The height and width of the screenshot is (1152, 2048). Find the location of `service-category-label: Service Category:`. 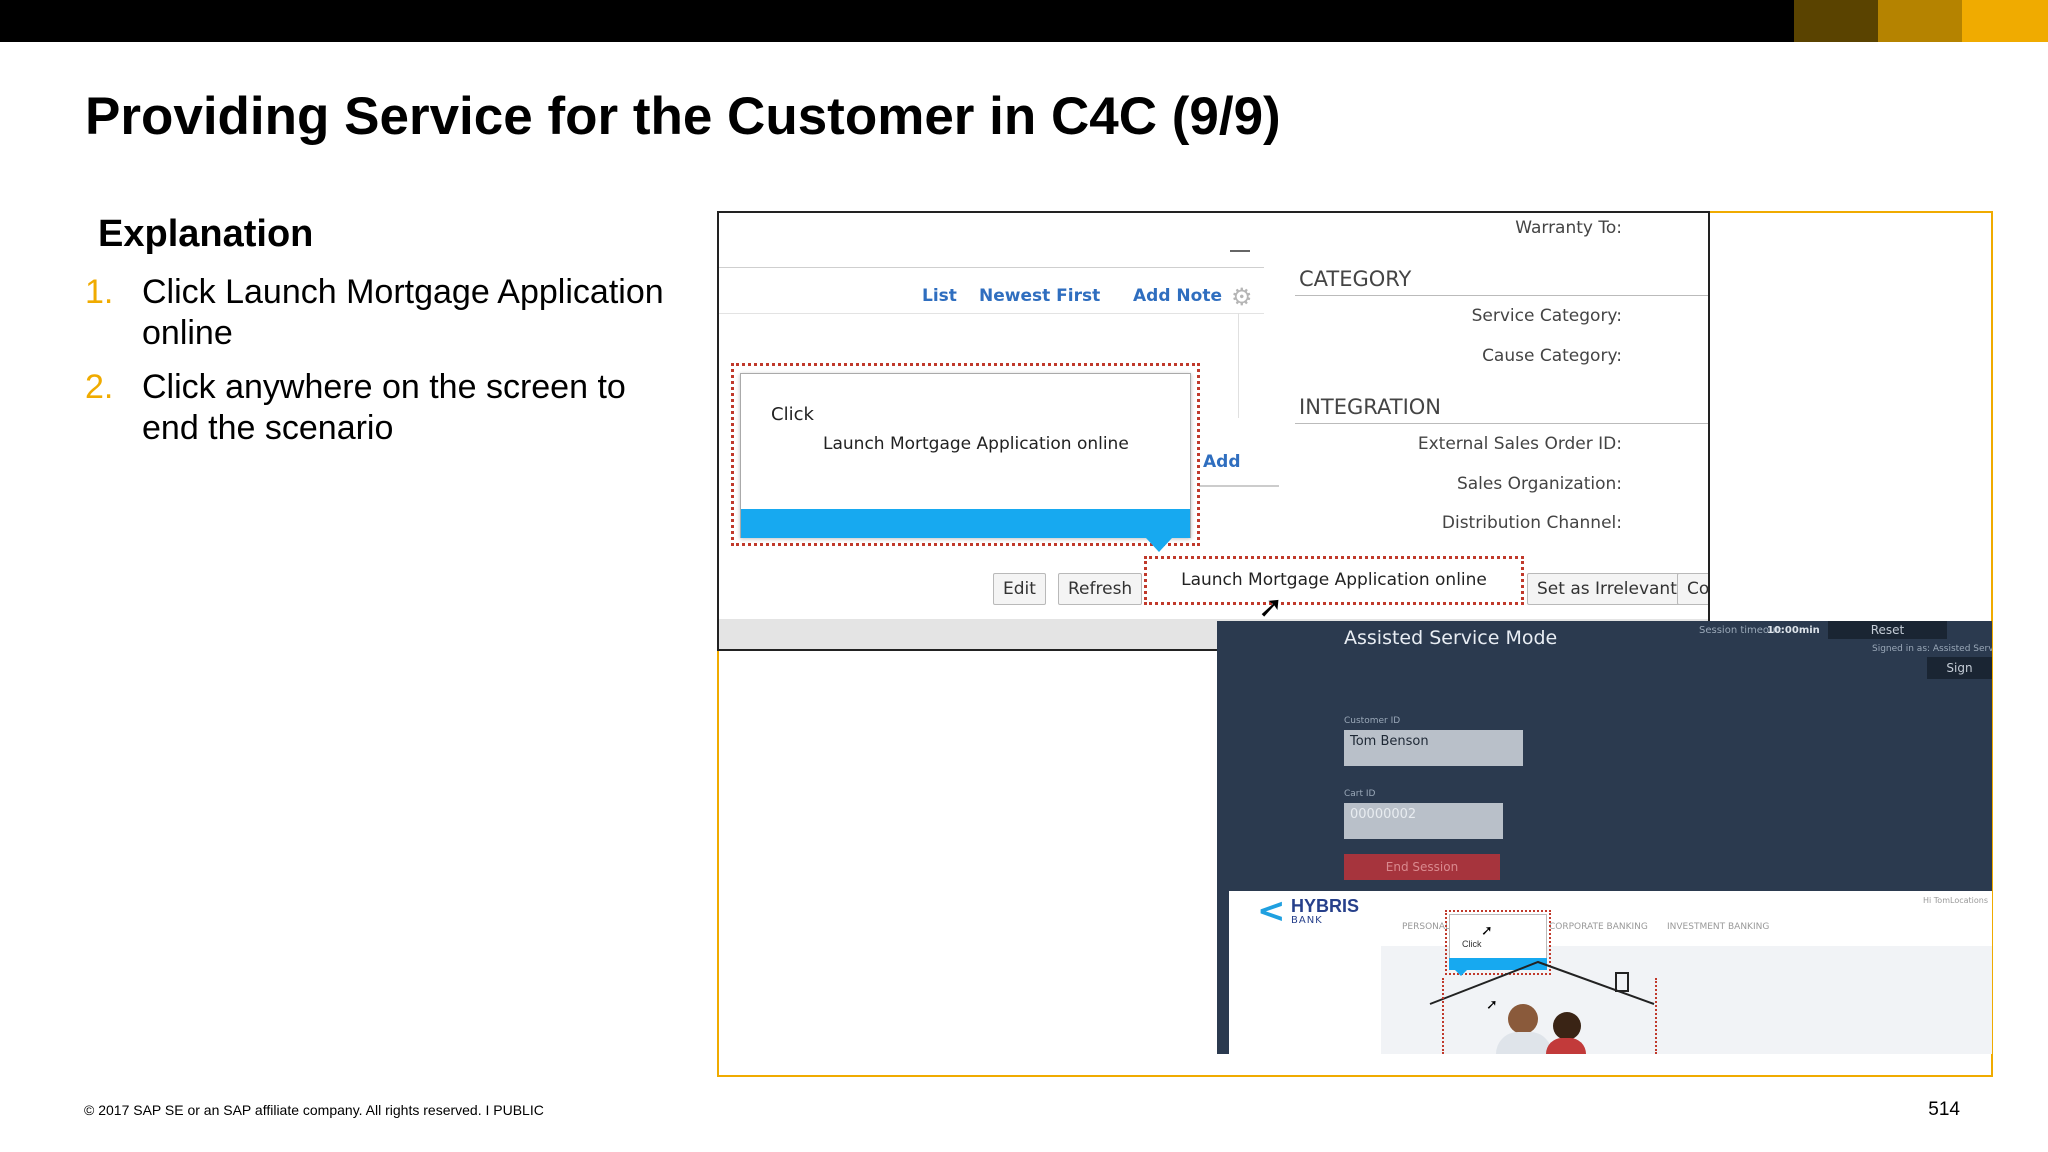

service-category-label: Service Category: is located at coordinates (1546, 316).